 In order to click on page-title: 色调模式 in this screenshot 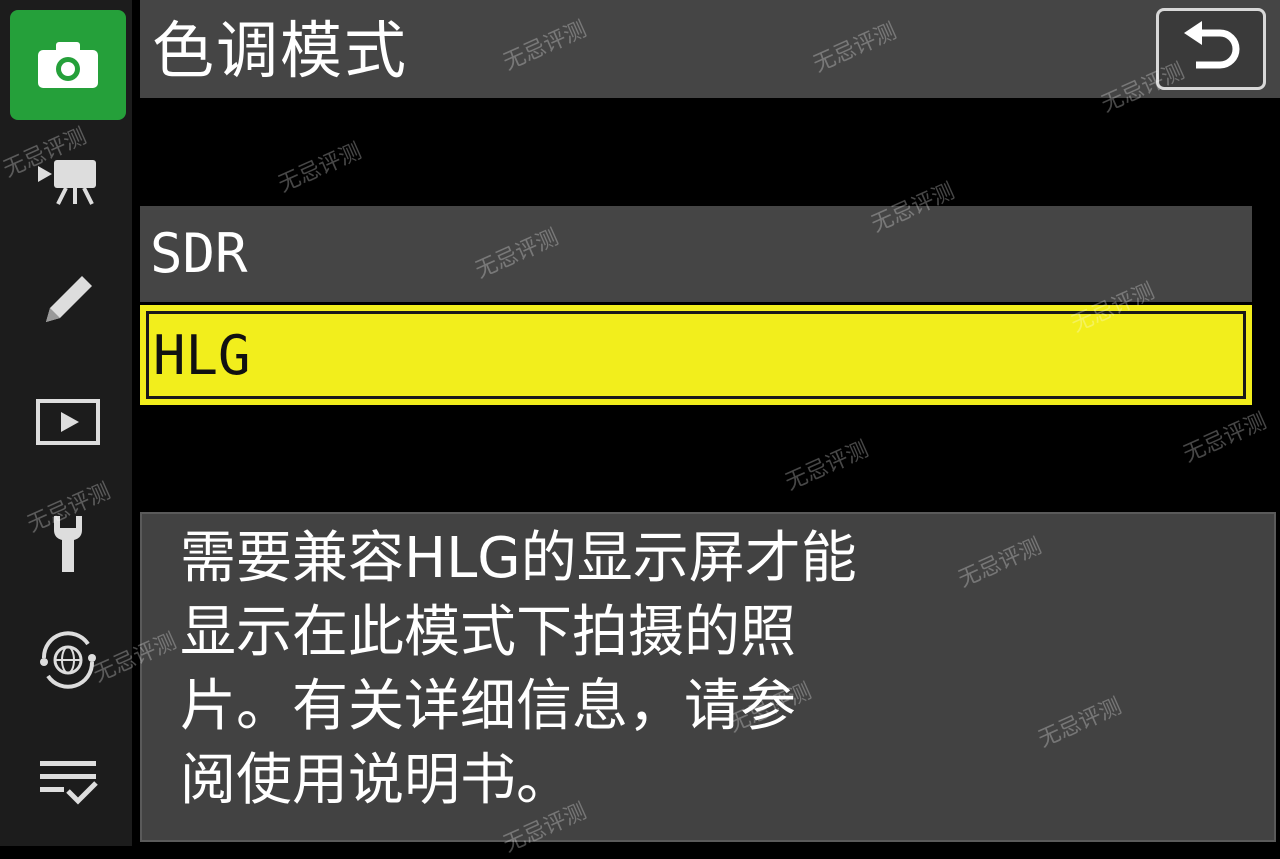, I will do `click(280, 50)`.